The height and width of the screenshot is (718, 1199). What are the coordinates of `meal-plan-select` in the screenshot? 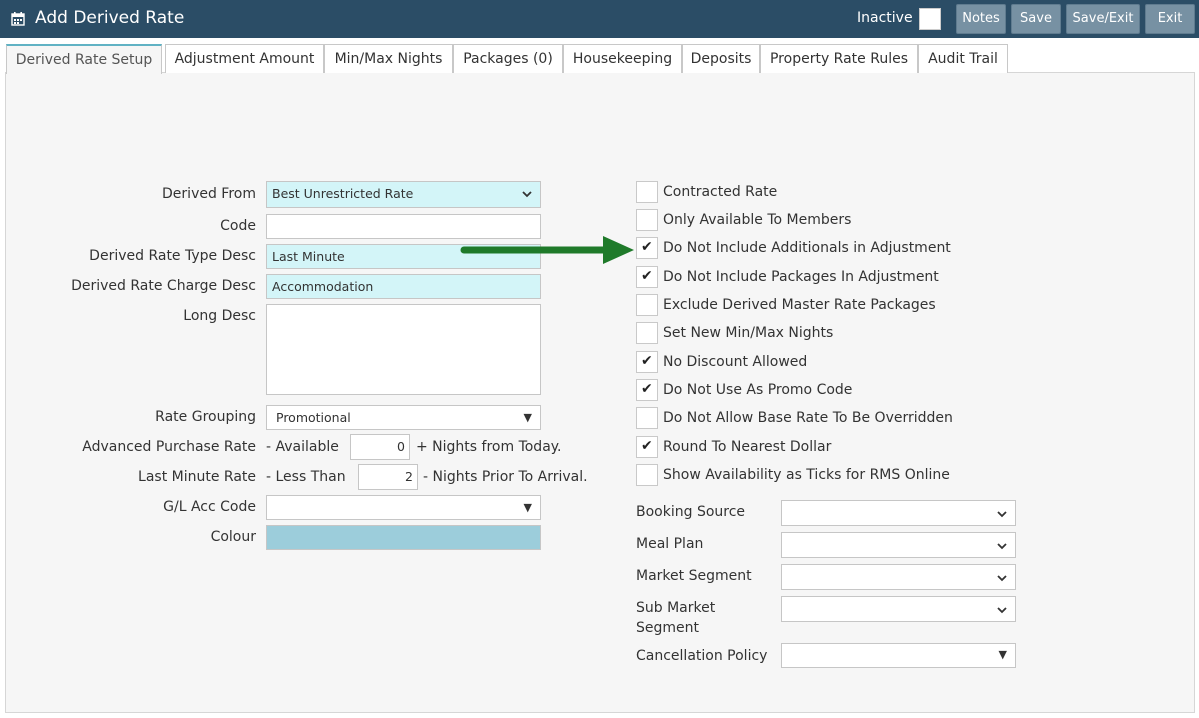 It's located at (898, 545).